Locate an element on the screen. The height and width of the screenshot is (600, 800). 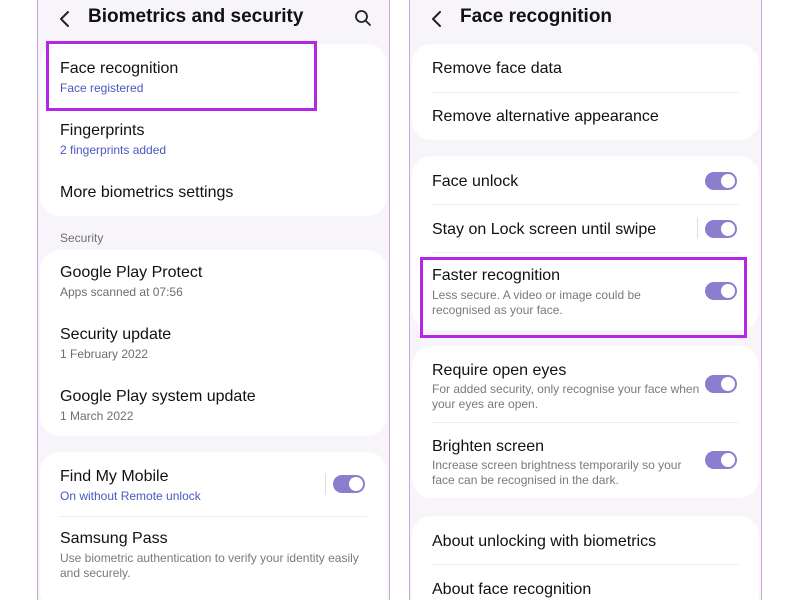
brighten-screen-toggle is located at coordinates (721, 460).